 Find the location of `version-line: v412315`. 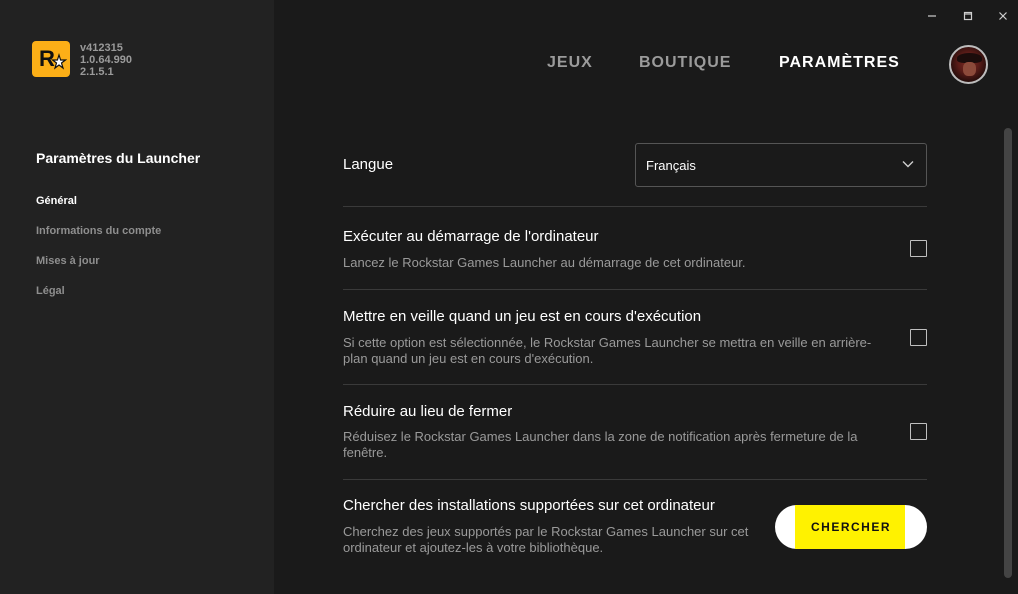

version-line: v412315 is located at coordinates (101, 48).